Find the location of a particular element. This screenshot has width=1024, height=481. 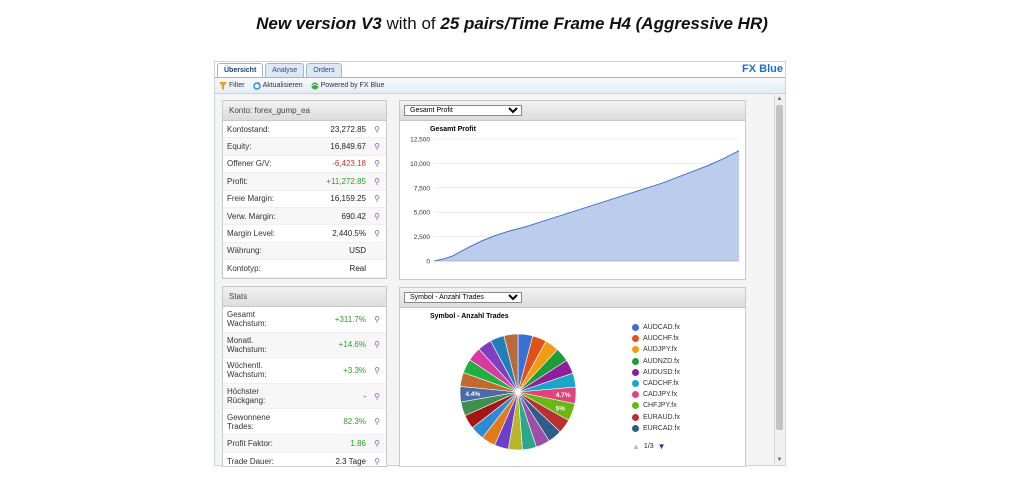

stats-row: Gesamt Wachstum: +311.7% ⚲ is located at coordinates (304, 320).